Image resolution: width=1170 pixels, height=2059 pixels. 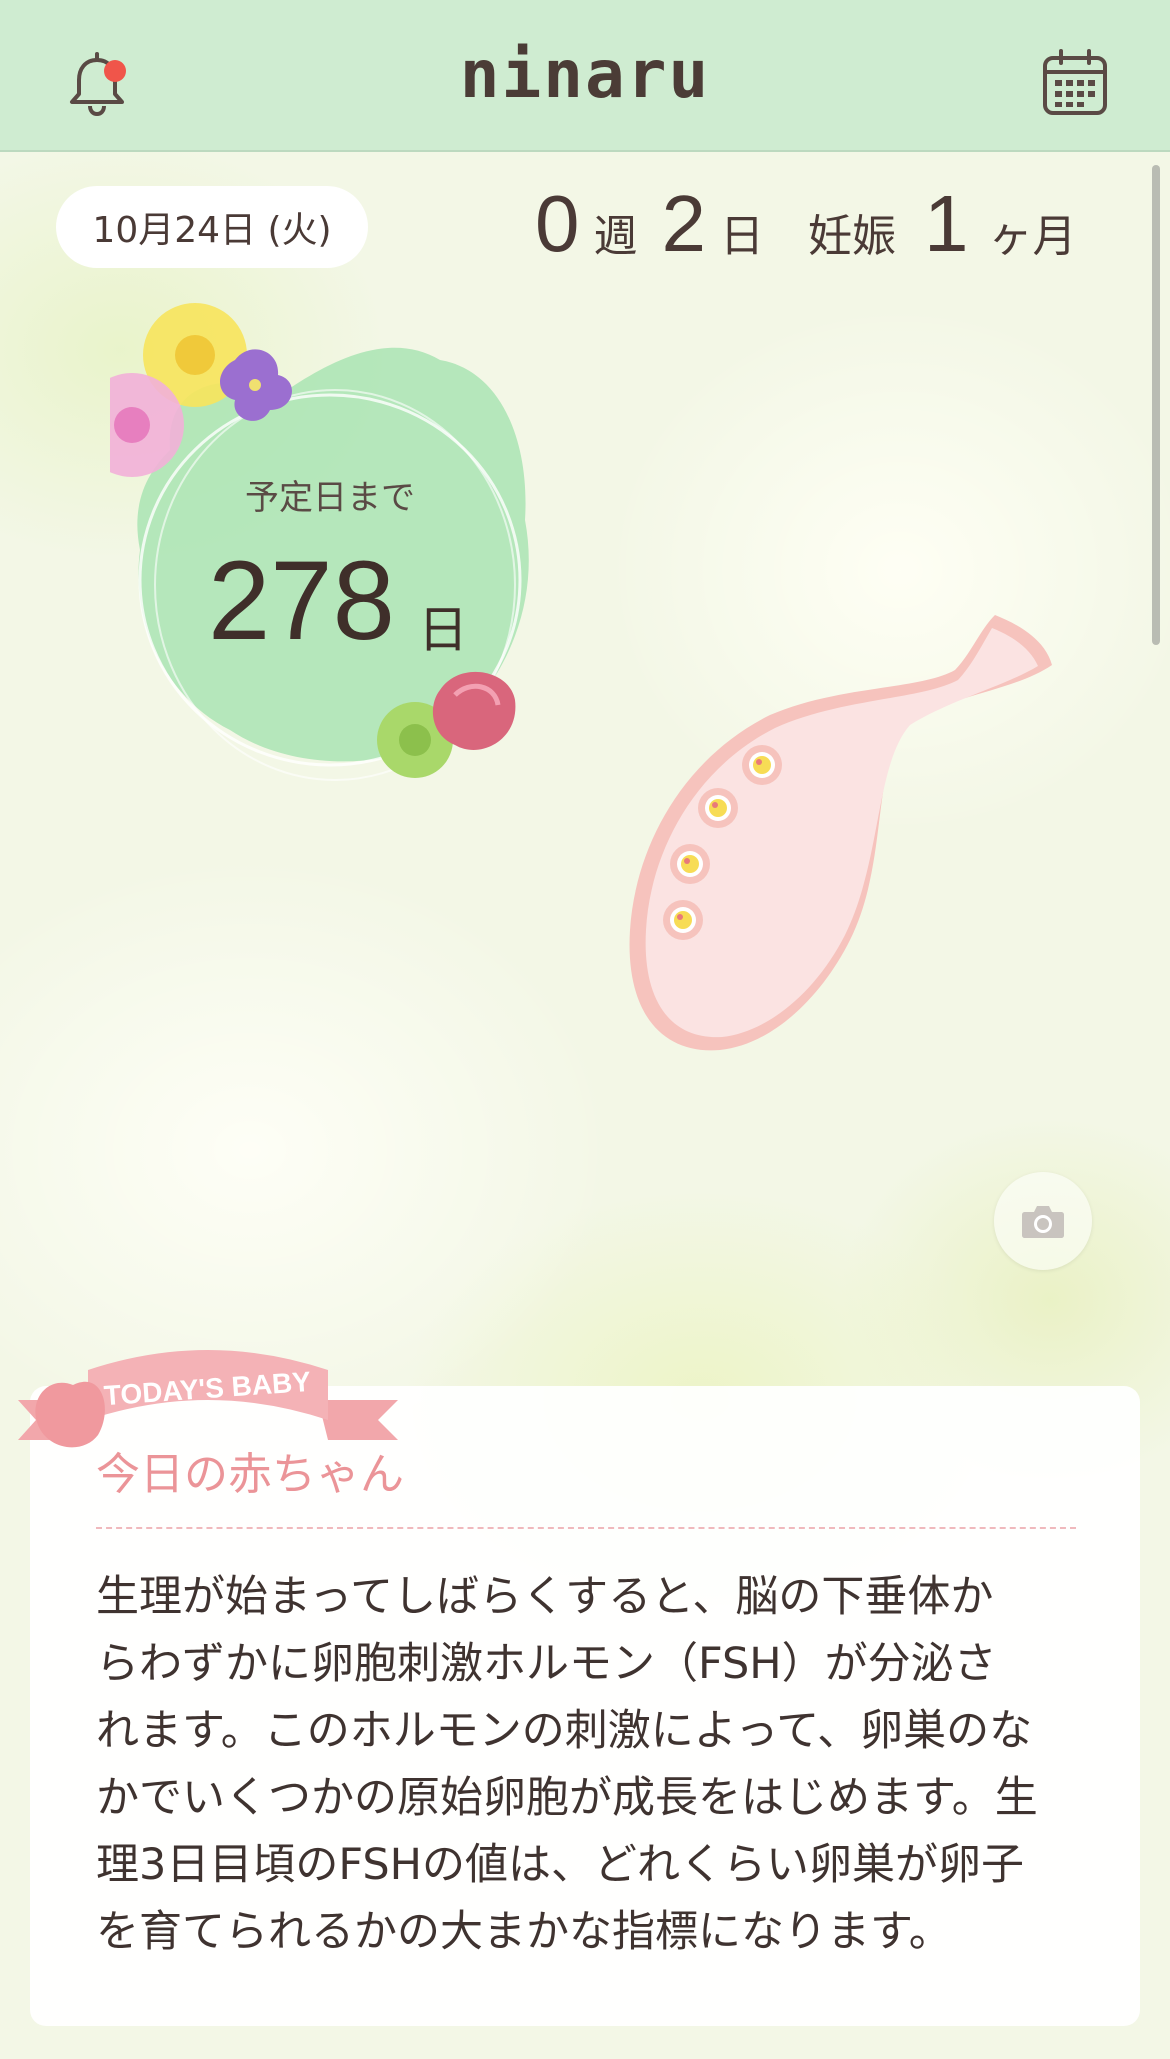 I want to click on camera-button, so click(x=1043, y=1221).